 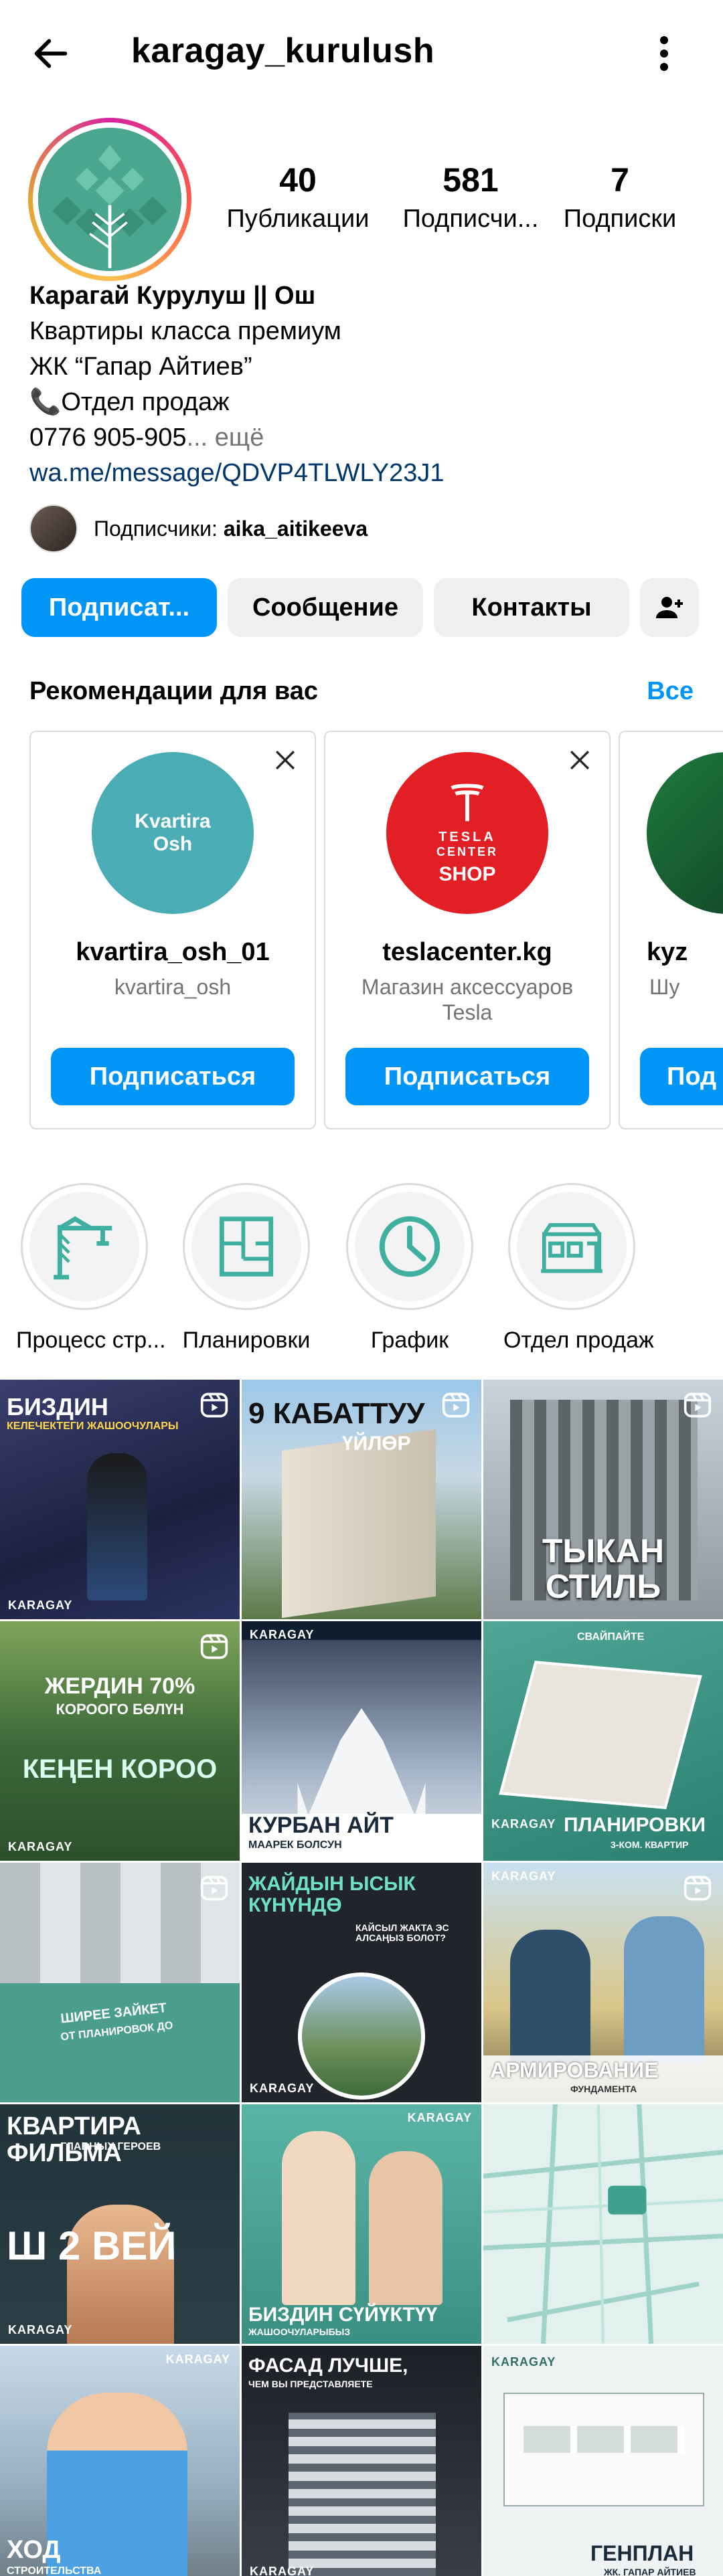 What do you see at coordinates (409, 1340) in the screenshot?
I see `highlight-label: График` at bounding box center [409, 1340].